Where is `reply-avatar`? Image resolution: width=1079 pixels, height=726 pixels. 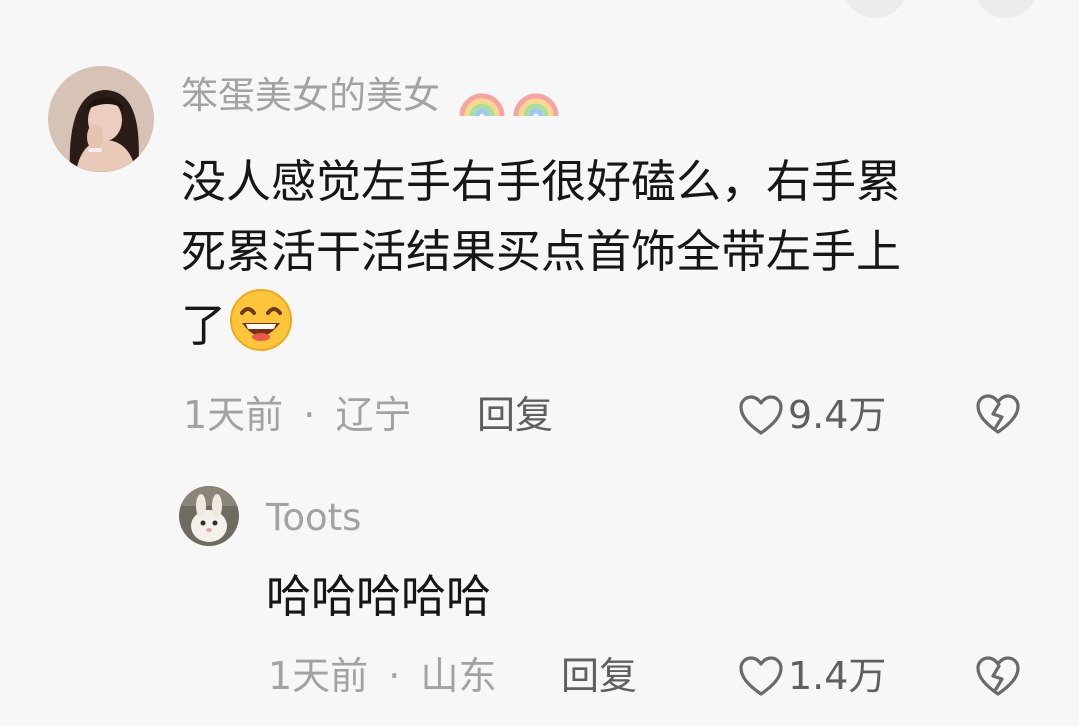 reply-avatar is located at coordinates (209, 516).